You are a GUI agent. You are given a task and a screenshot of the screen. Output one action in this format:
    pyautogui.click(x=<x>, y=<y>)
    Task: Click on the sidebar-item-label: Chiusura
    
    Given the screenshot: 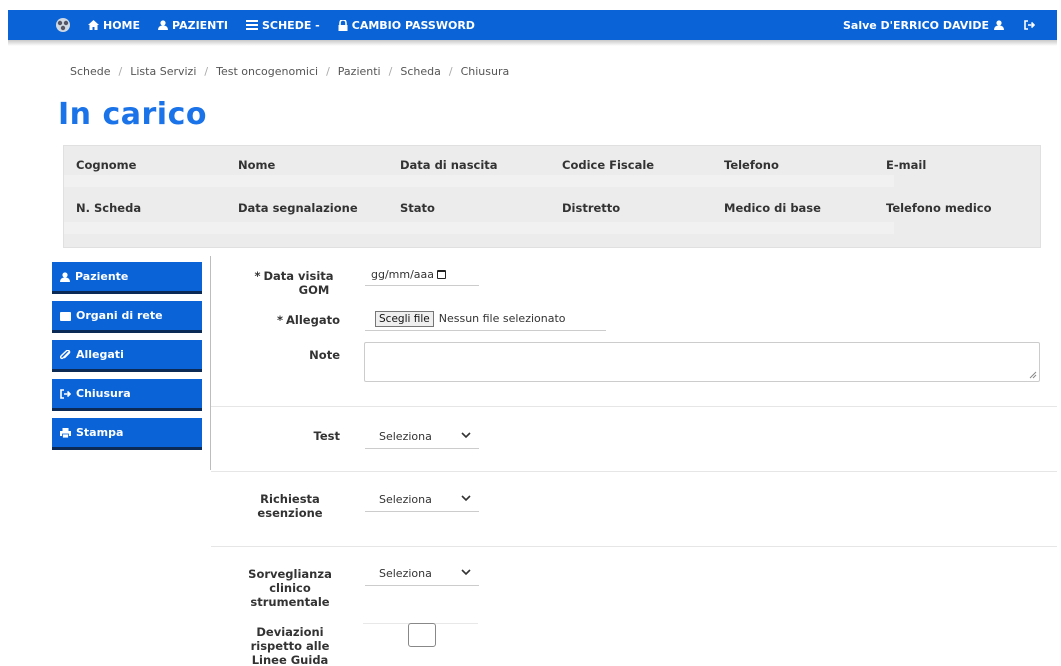 What is the action you would take?
    pyautogui.click(x=103, y=393)
    